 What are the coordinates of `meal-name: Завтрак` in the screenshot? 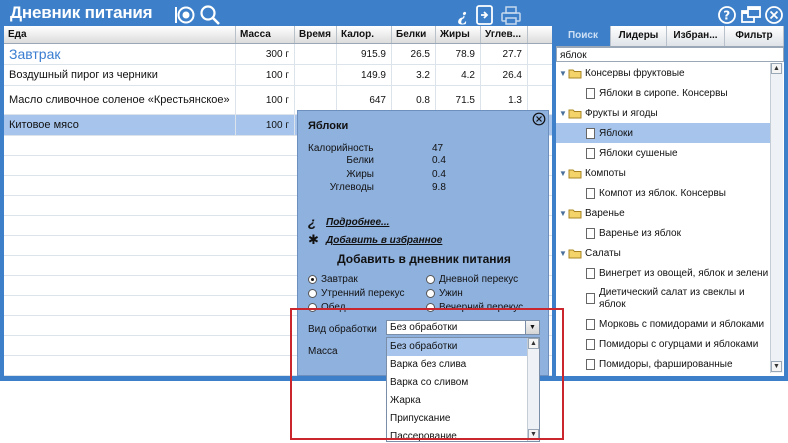 It's located at (35, 54).